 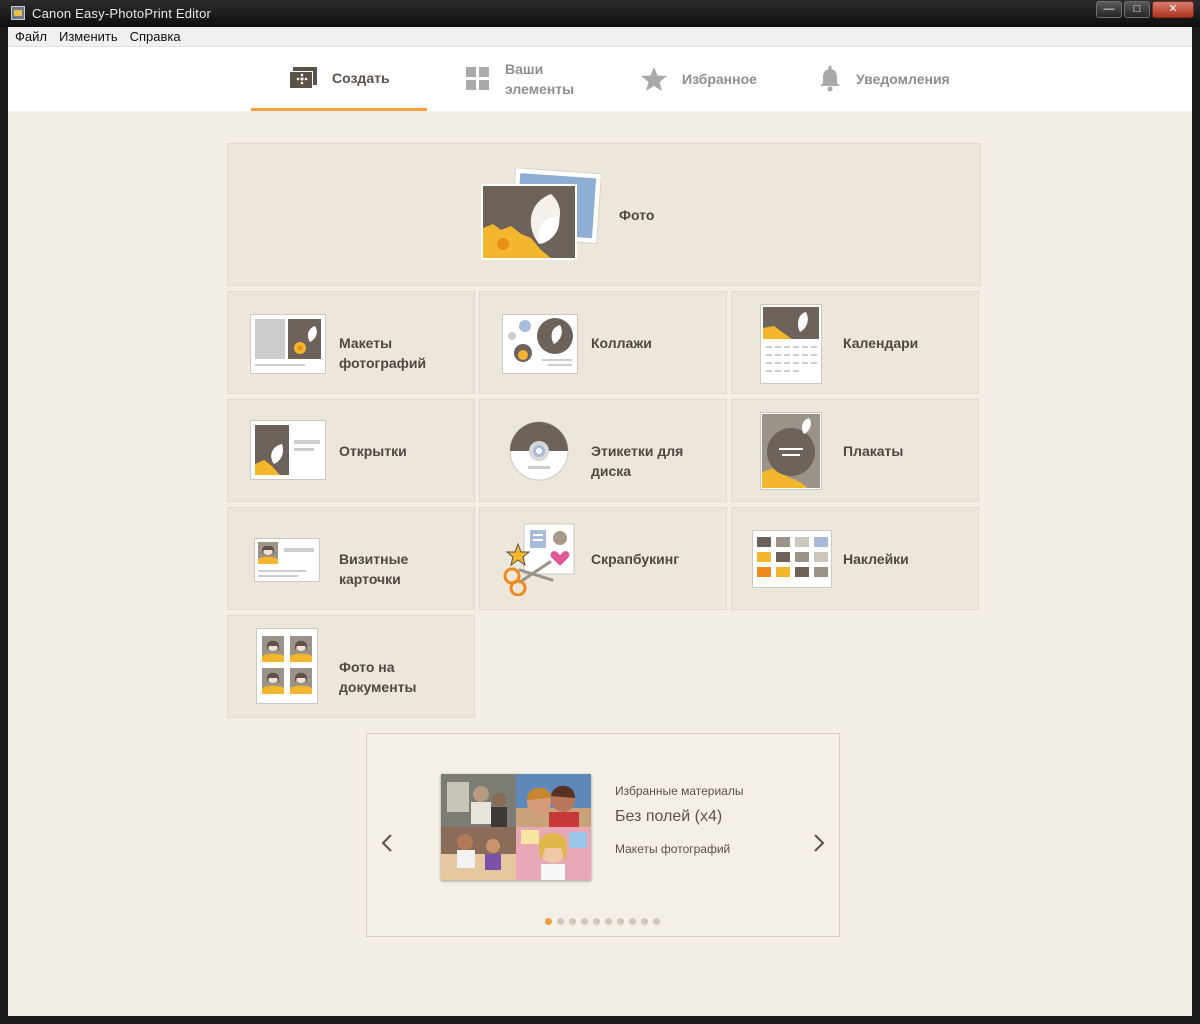 What do you see at coordinates (373, 451) in the screenshot?
I see `tile-cards-label: Открытки` at bounding box center [373, 451].